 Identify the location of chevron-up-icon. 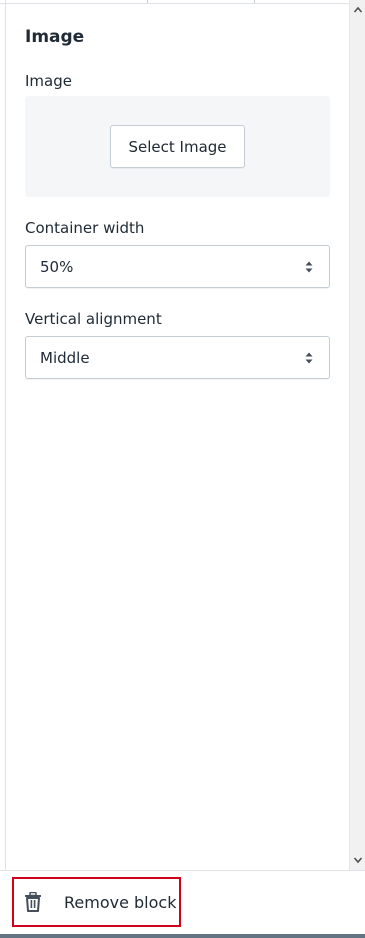
(358, 9).